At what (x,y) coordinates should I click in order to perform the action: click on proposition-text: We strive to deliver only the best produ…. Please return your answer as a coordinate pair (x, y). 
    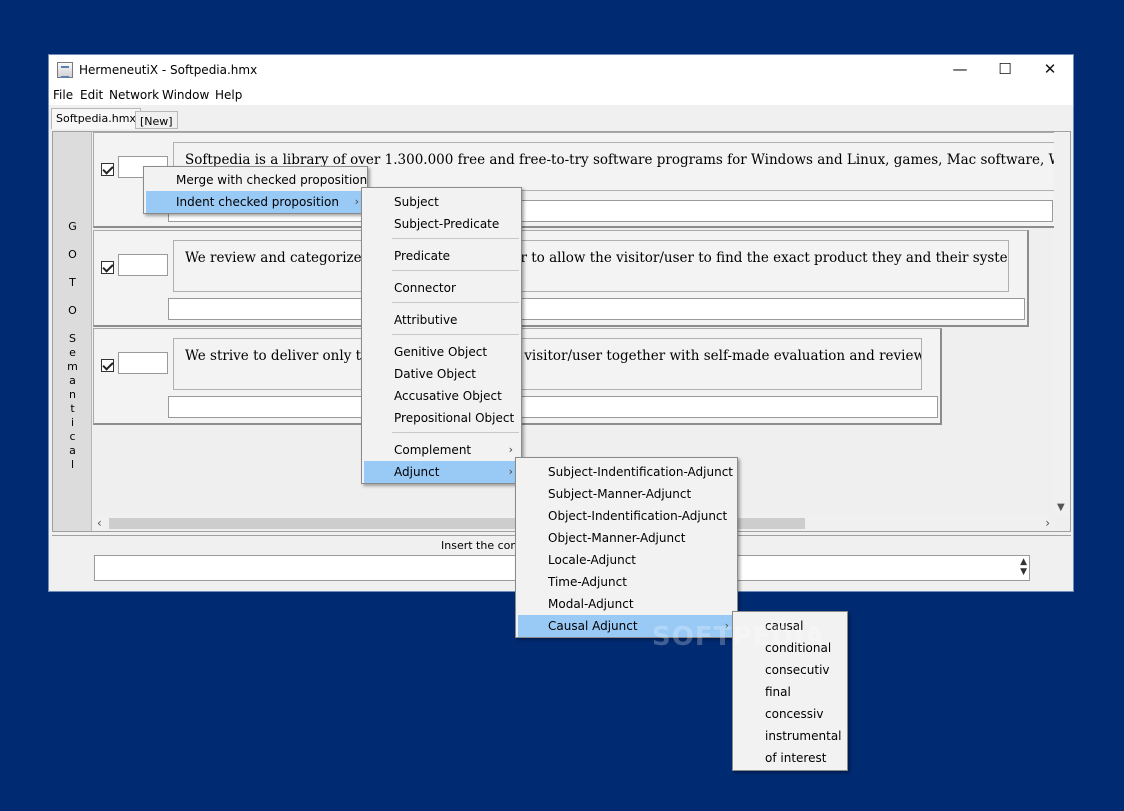
    Looking at the image, I should click on (547, 364).